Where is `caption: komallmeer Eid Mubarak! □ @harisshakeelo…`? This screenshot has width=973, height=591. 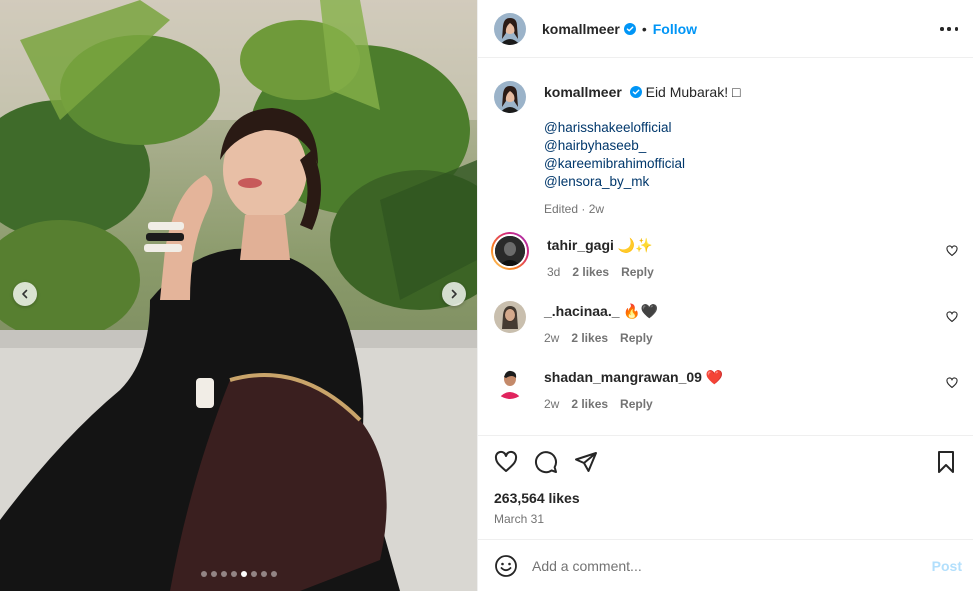
caption: komallmeer Eid Mubarak! □ @harisshakeelo… is located at coordinates (617, 149).